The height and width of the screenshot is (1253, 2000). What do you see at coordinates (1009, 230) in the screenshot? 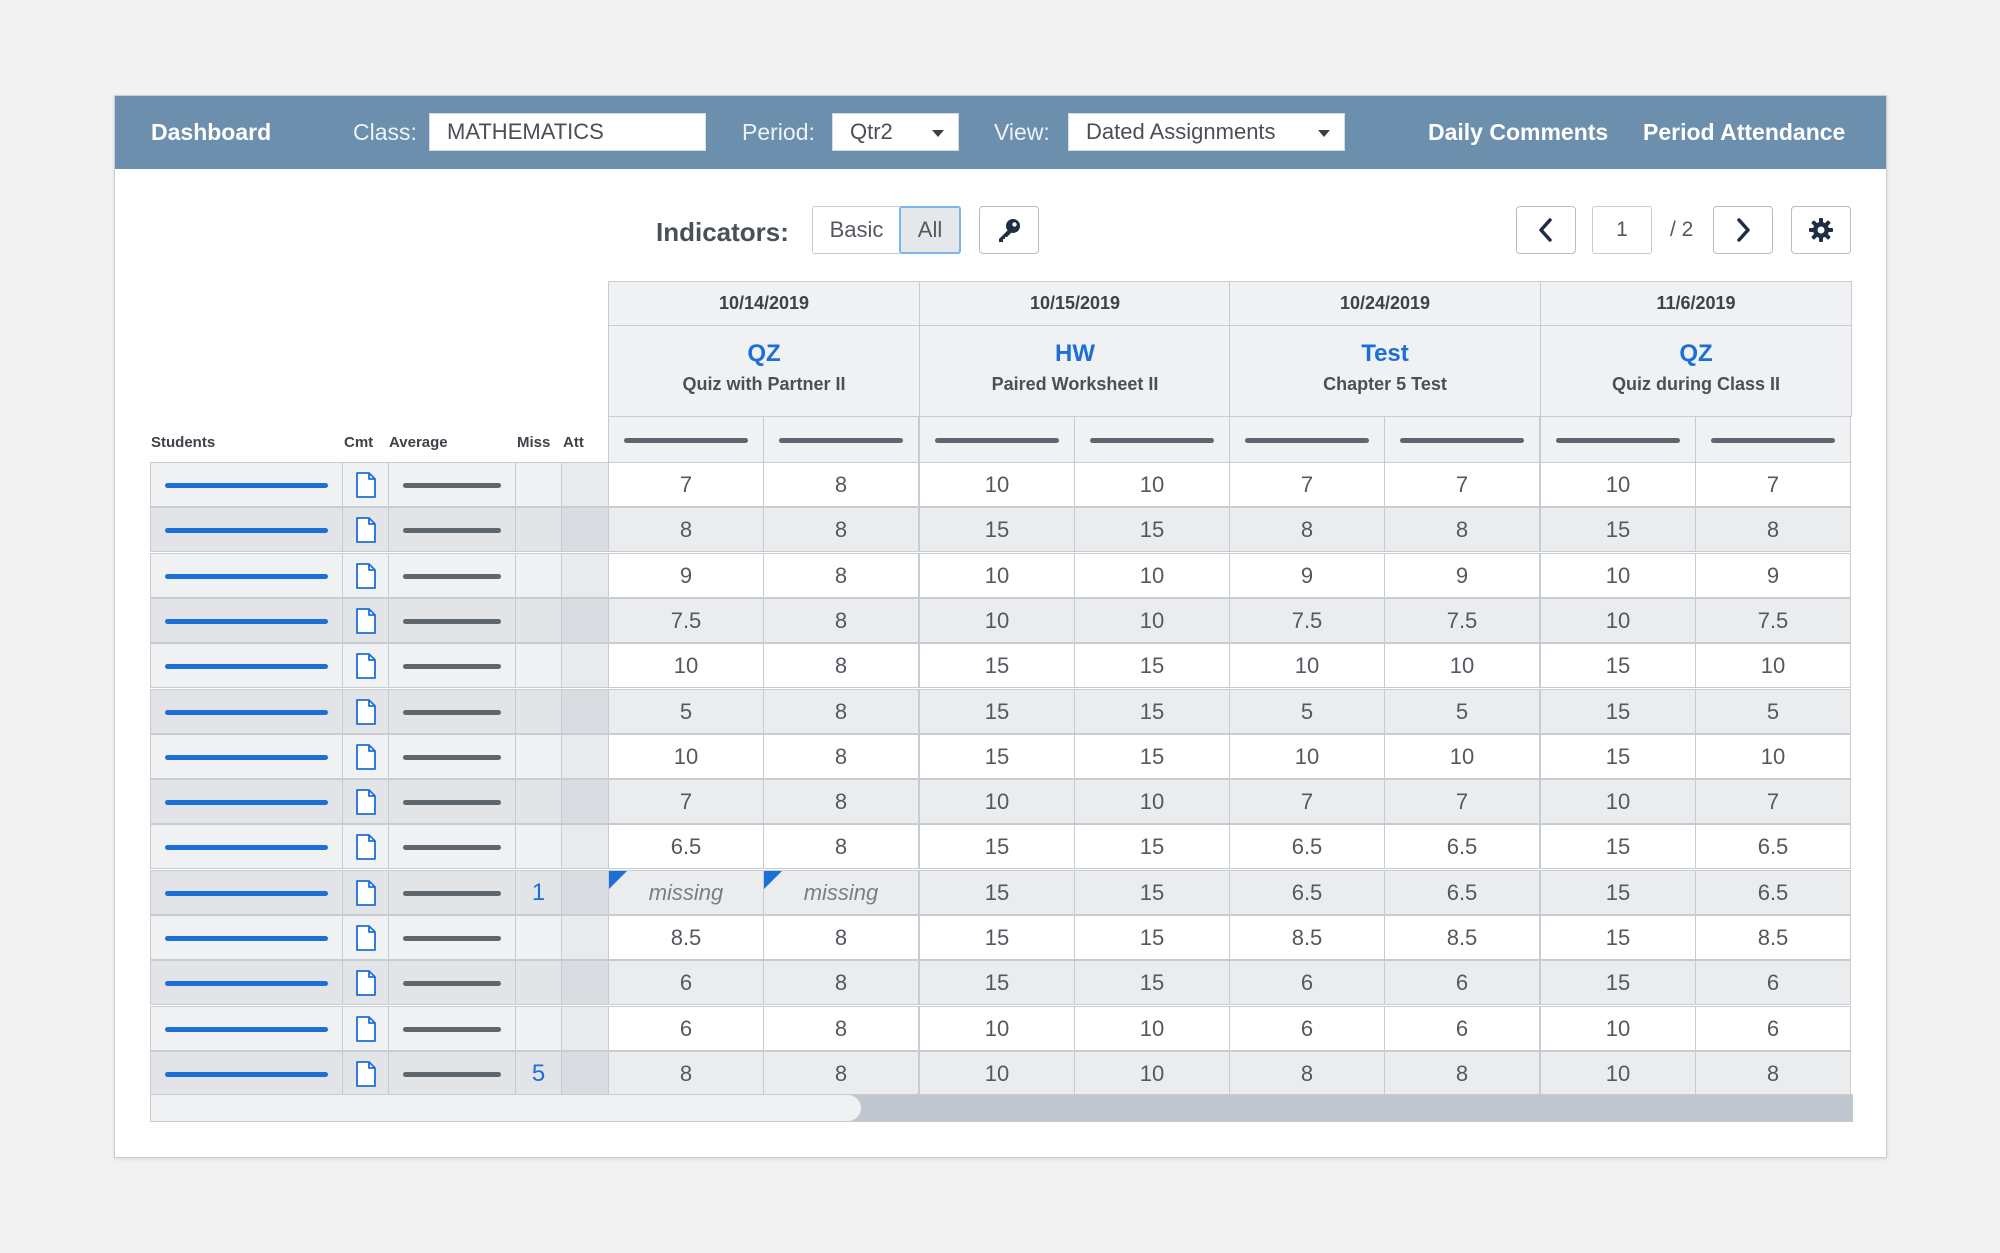
I see `key-button` at bounding box center [1009, 230].